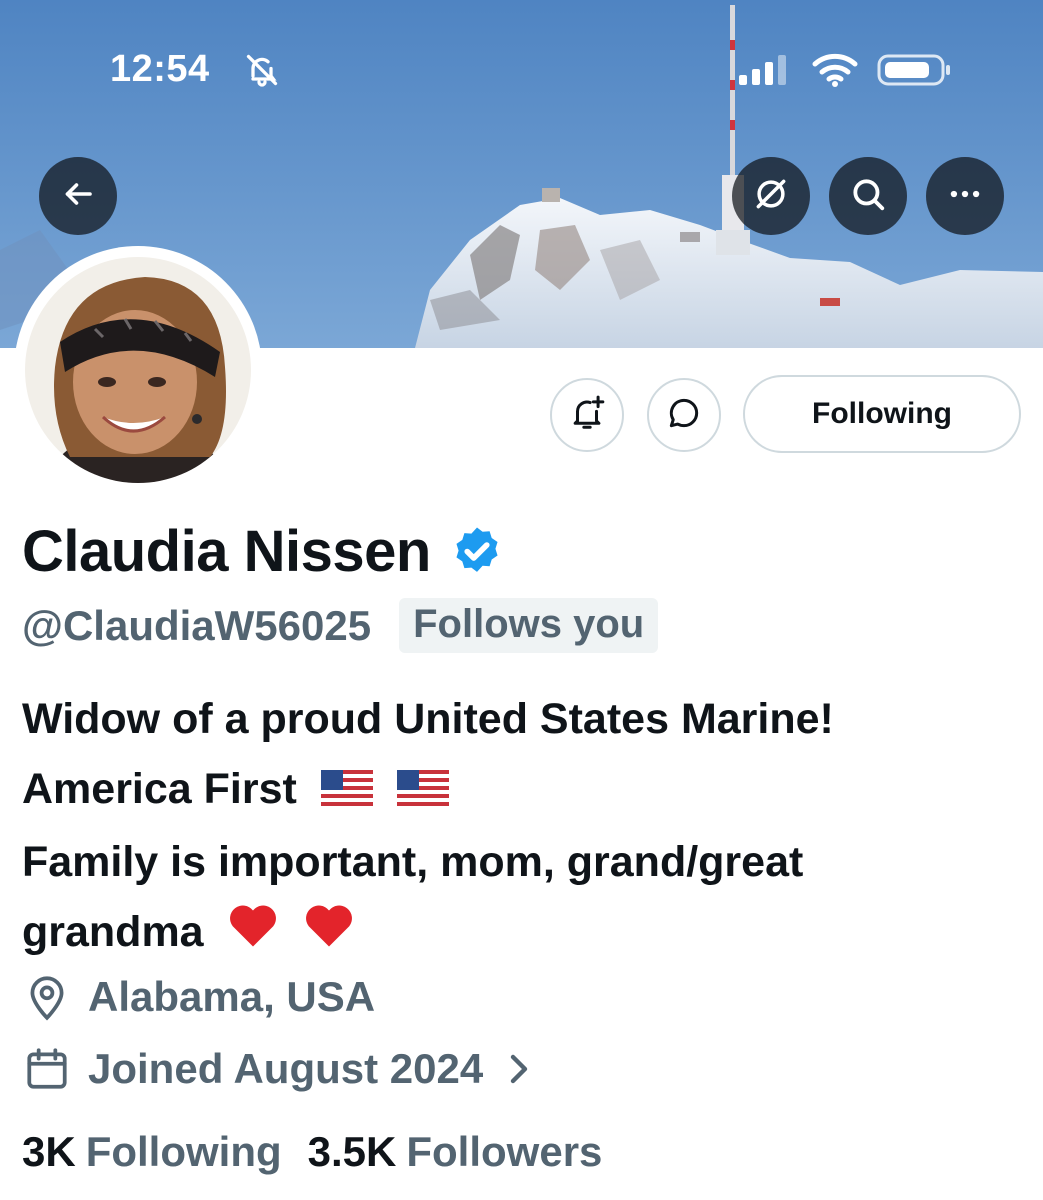 Image resolution: width=1043 pixels, height=1200 pixels. I want to click on search-button, so click(868, 196).